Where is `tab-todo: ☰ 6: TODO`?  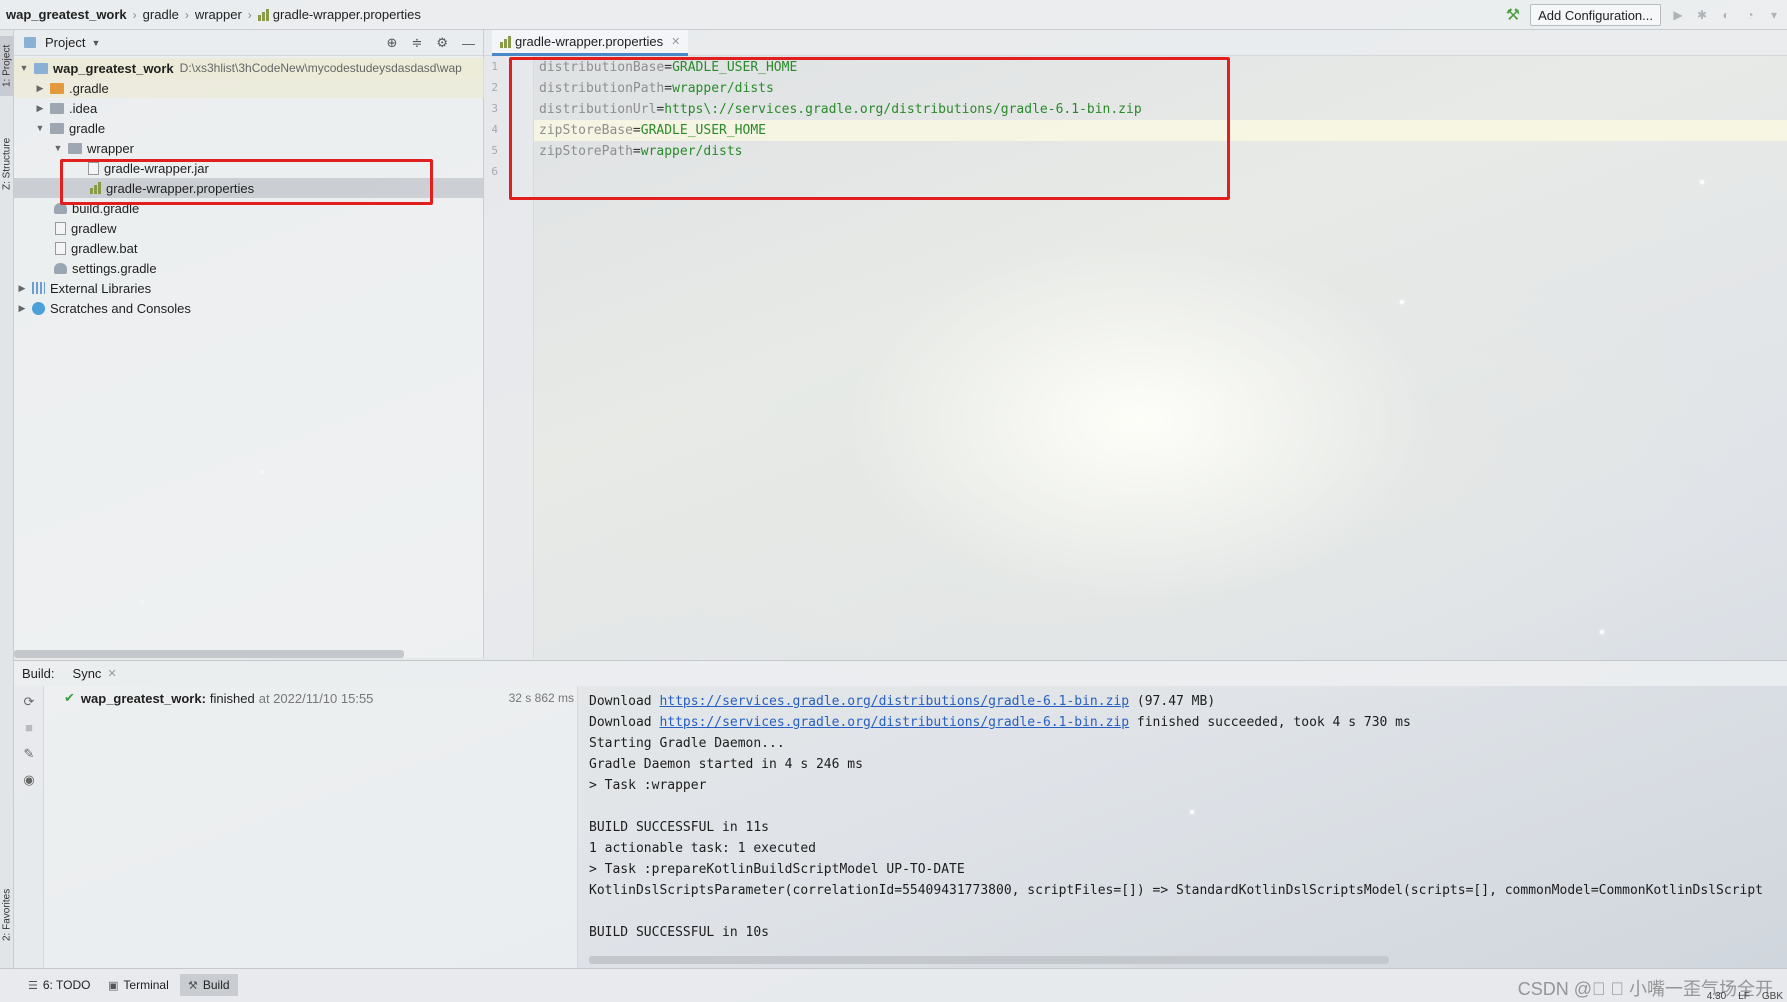
tab-todo: ☰ 6: TODO is located at coordinates (59, 985).